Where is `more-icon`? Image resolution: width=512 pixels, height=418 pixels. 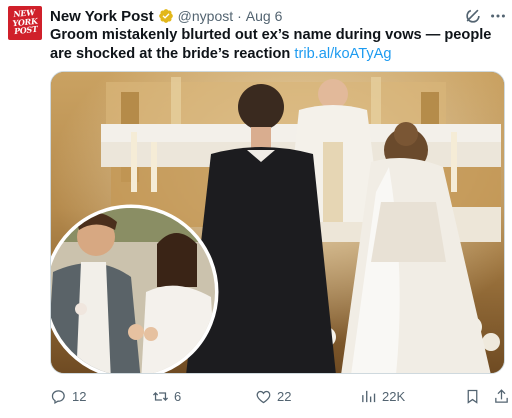 more-icon is located at coordinates (498, 16).